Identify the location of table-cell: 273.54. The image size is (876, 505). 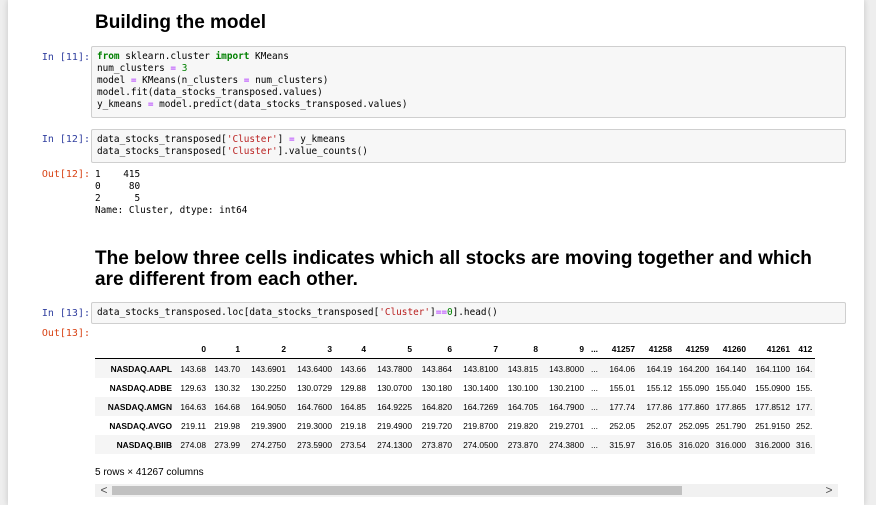
(353, 444).